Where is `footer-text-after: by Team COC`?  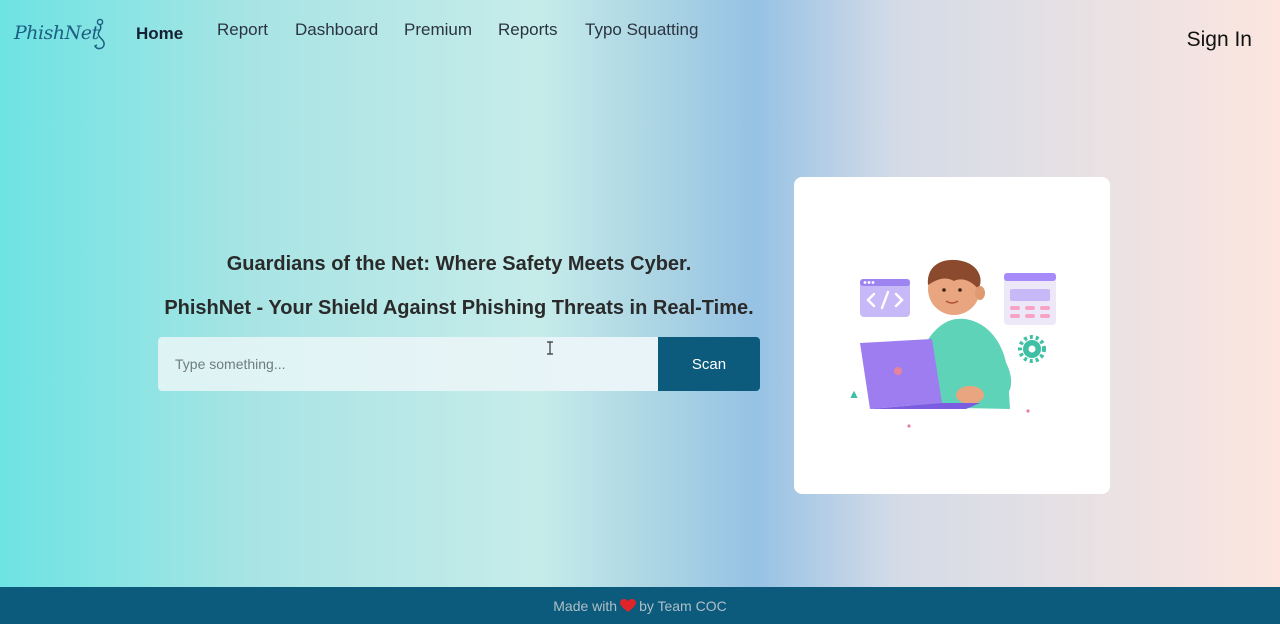 footer-text-after: by Team COC is located at coordinates (683, 605).